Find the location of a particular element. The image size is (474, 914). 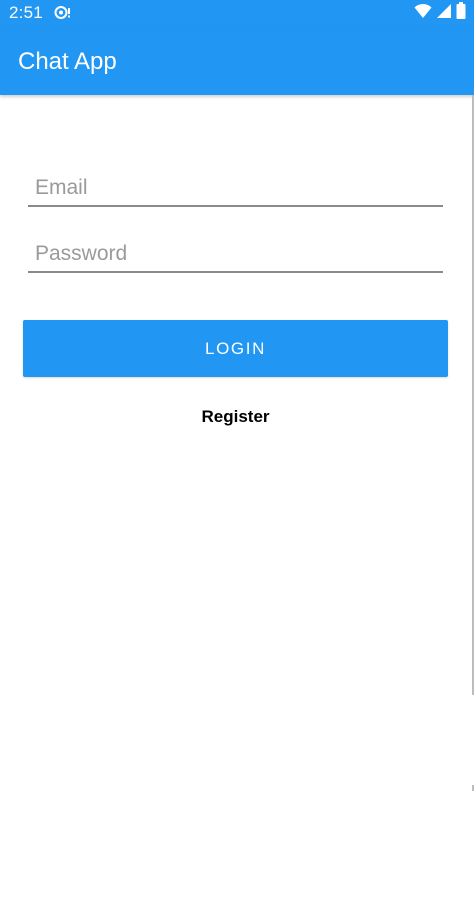

chat-bubble-icon is located at coordinates (63, 13).